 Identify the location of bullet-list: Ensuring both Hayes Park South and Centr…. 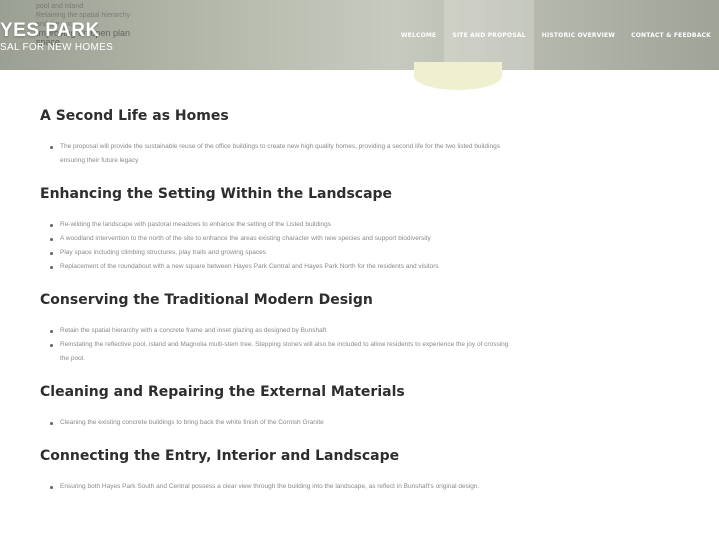
(365, 487).